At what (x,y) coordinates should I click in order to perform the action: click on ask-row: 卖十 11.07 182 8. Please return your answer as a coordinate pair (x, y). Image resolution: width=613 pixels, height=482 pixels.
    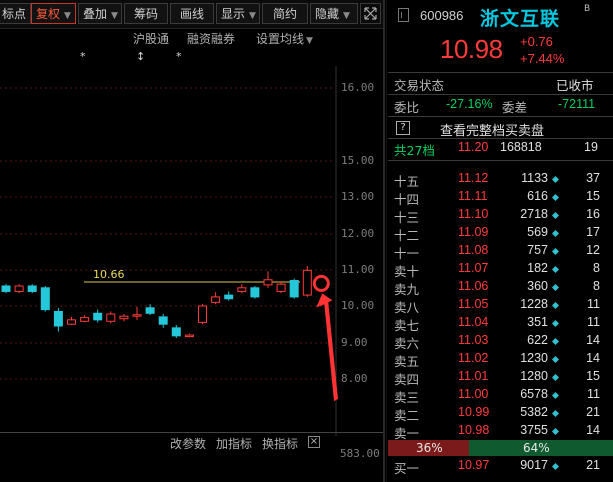
    Looking at the image, I should click on (500, 270).